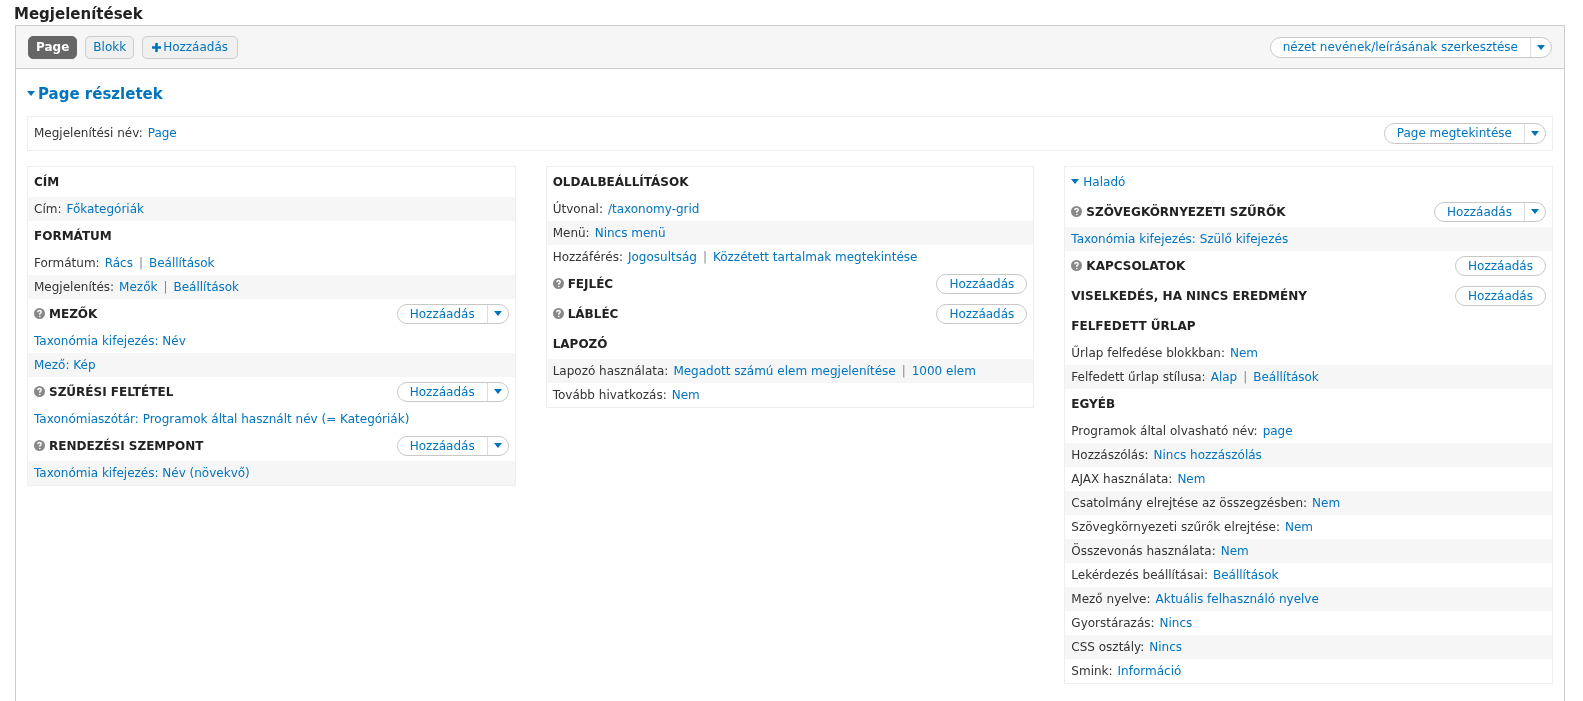 The width and height of the screenshot is (1583, 701). I want to click on section-title: CÍM, so click(47, 182).